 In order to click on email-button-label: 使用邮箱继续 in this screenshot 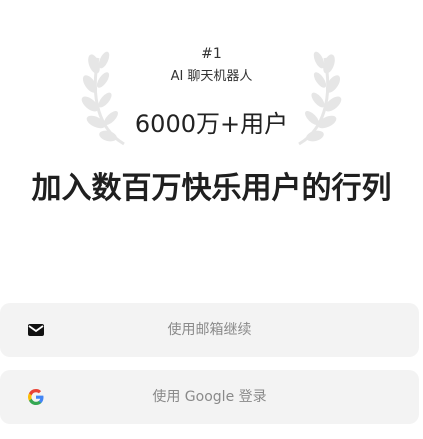, I will do `click(209, 330)`.